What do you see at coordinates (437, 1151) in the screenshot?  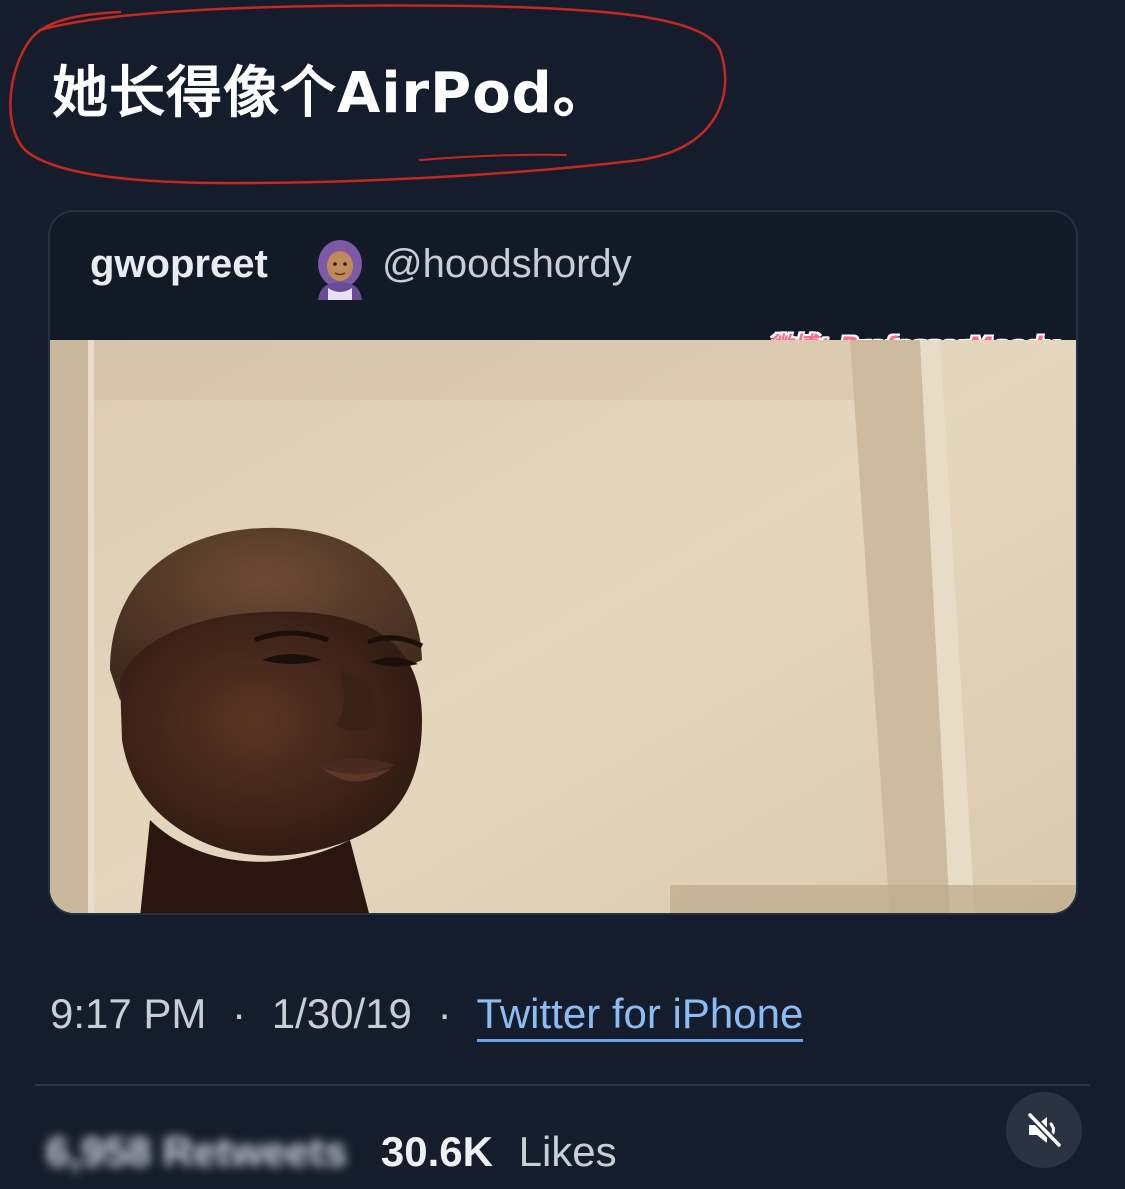 I see `likes-count: 30.6K` at bounding box center [437, 1151].